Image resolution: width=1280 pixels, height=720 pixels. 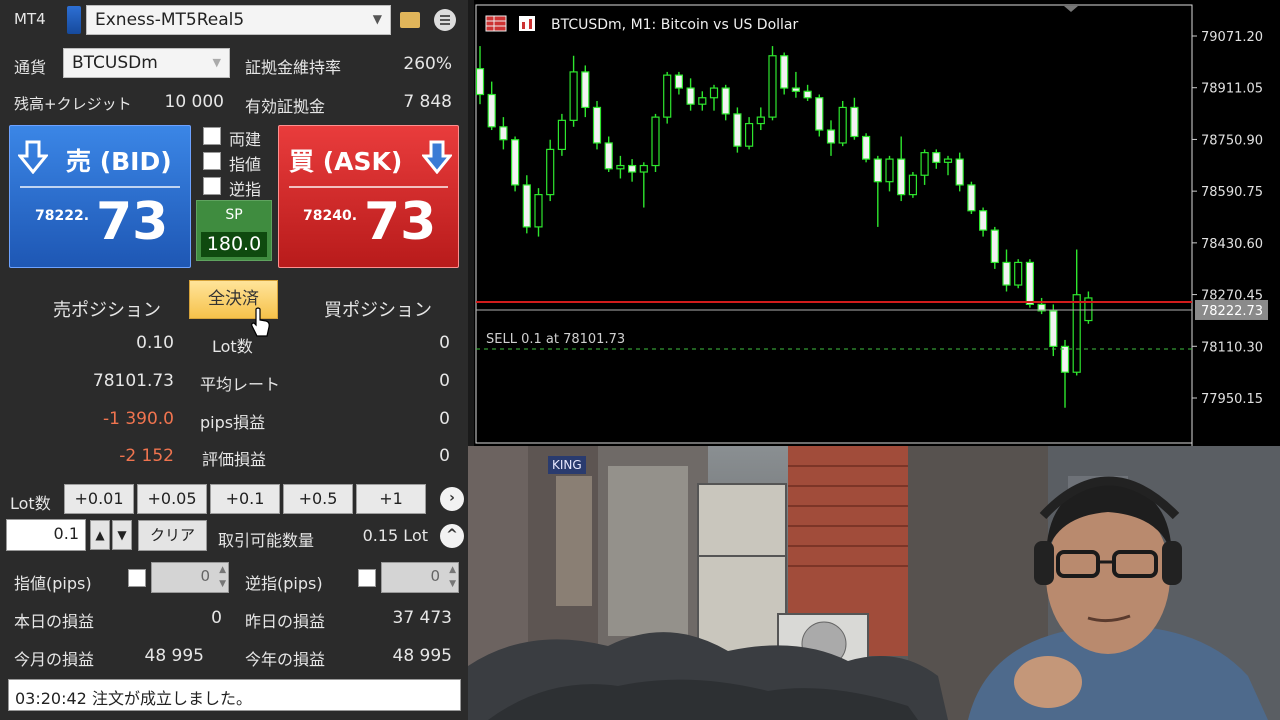 I want to click on chevron-down-icon: ▼, so click(x=216, y=62).